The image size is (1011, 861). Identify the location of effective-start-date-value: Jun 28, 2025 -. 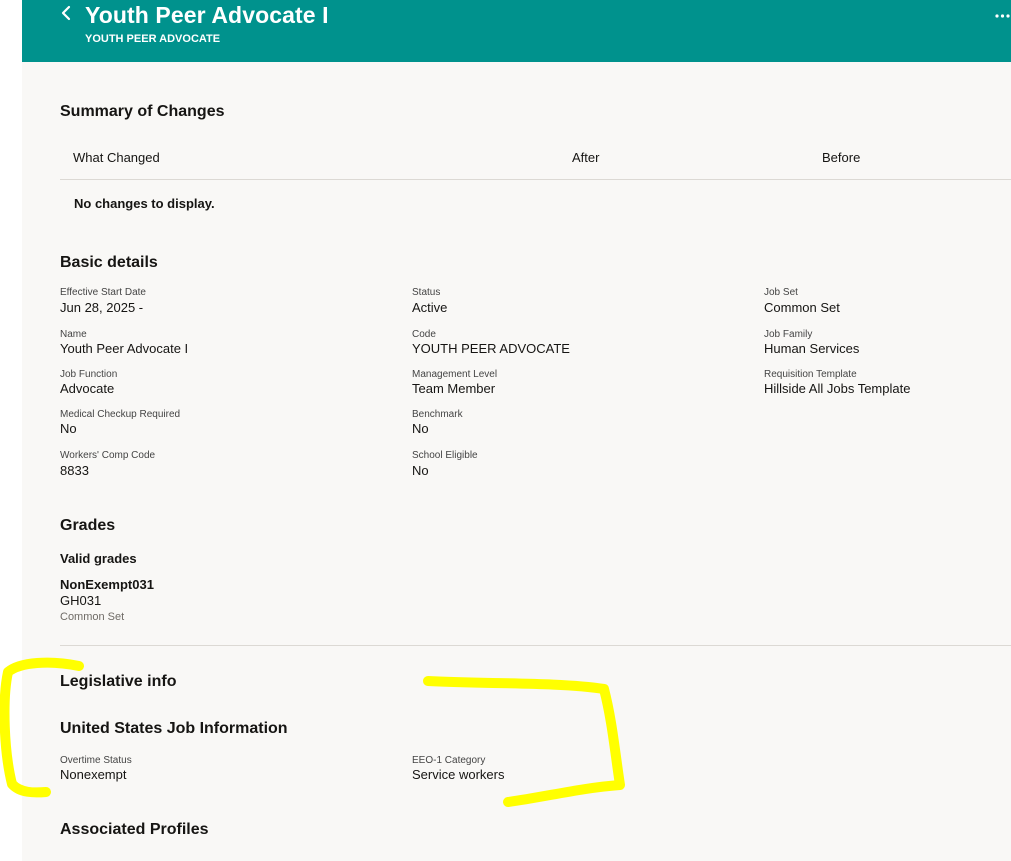
(102, 307).